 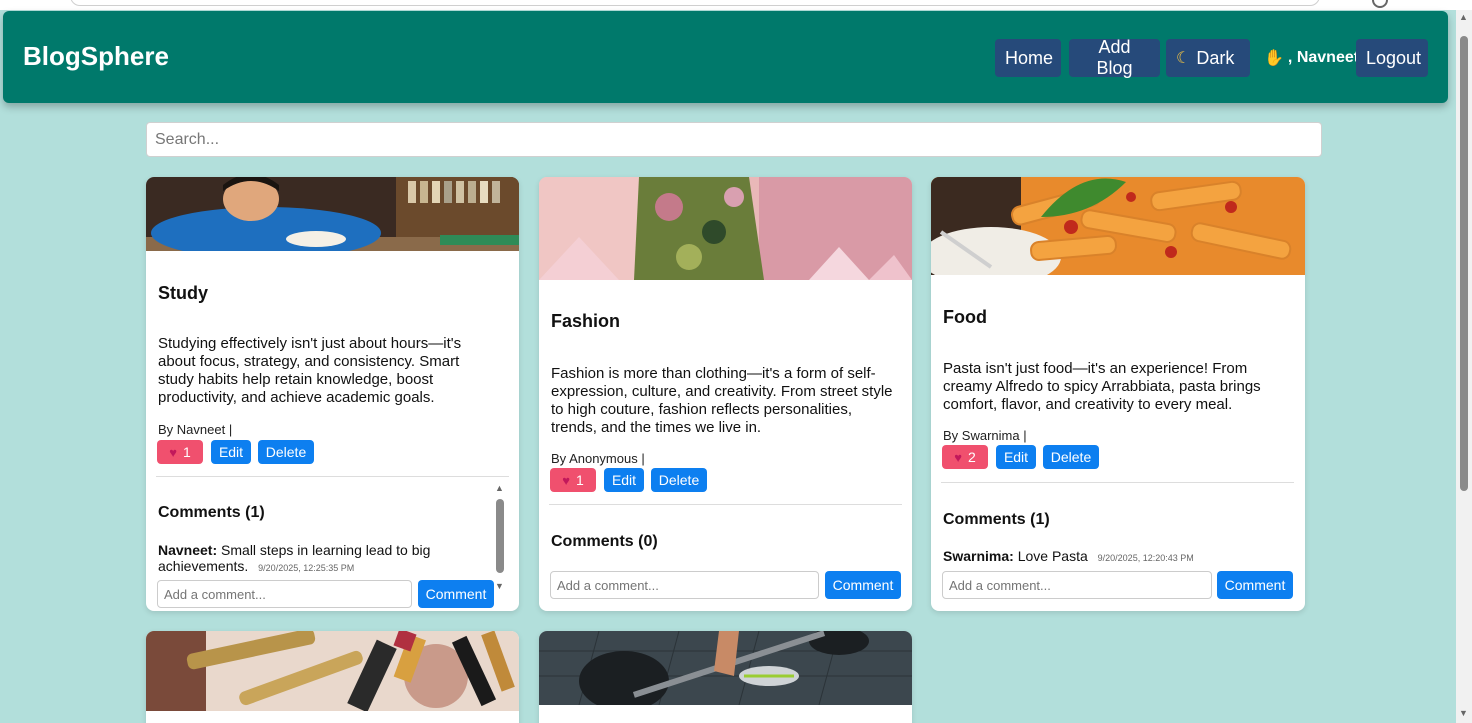 I want to click on comment-timestamp: 9/20/2025, 12:20:43 PM, so click(x=1145, y=558).